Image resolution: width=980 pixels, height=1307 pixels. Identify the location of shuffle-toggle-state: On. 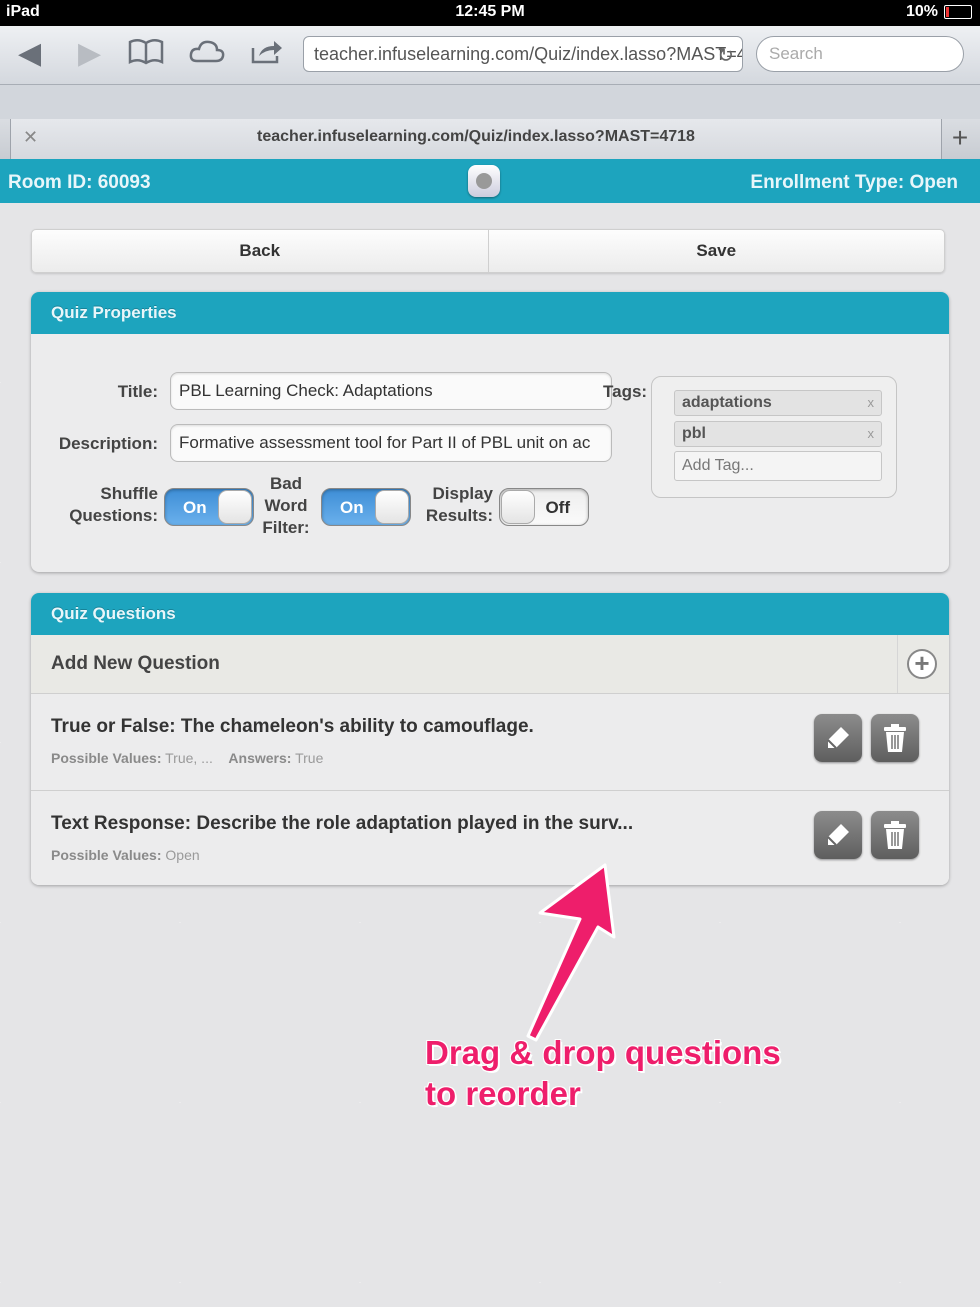
(195, 507).